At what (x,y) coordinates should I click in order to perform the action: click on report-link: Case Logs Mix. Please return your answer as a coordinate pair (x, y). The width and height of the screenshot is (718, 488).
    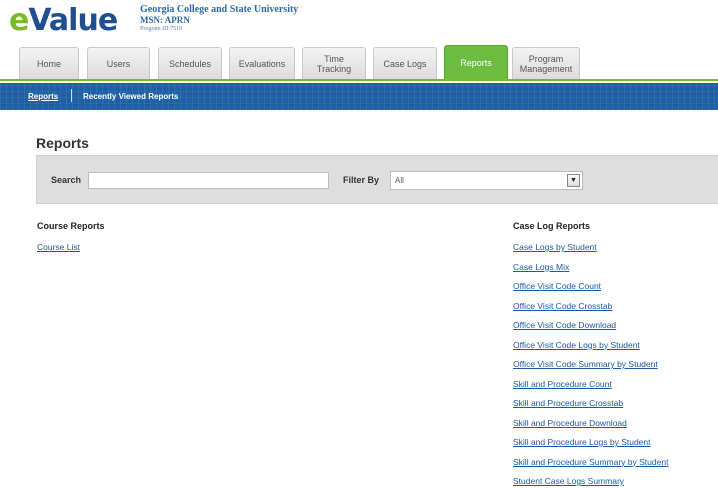
    Looking at the image, I should click on (590, 272).